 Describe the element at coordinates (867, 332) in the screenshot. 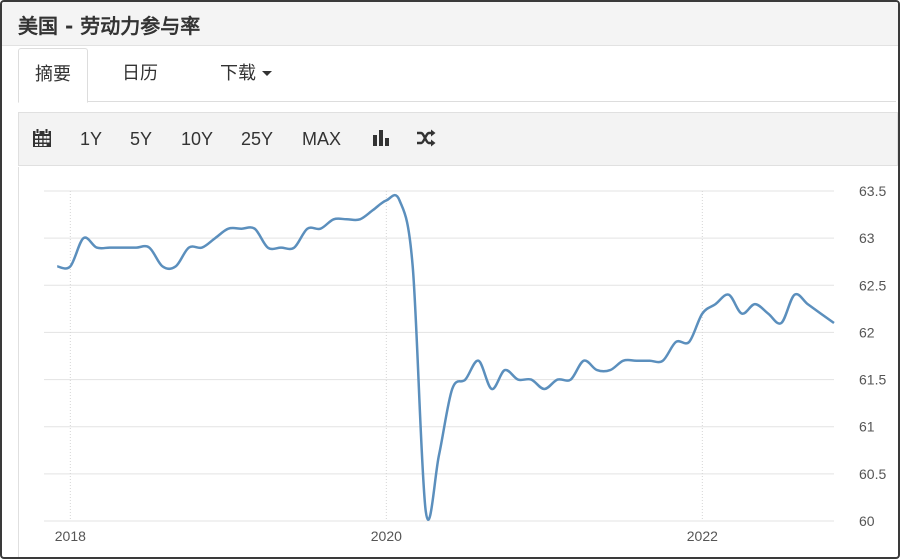

I see `y-tick-label: 62` at that location.